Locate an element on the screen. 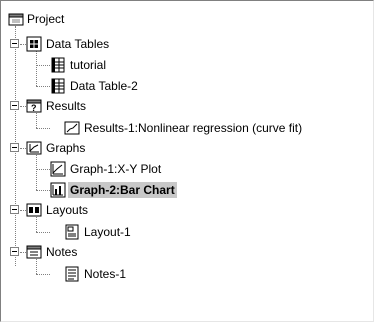 The width and height of the screenshot is (374, 322). tree-item-data-table-2: Data Table-2 is located at coordinates (104, 86).